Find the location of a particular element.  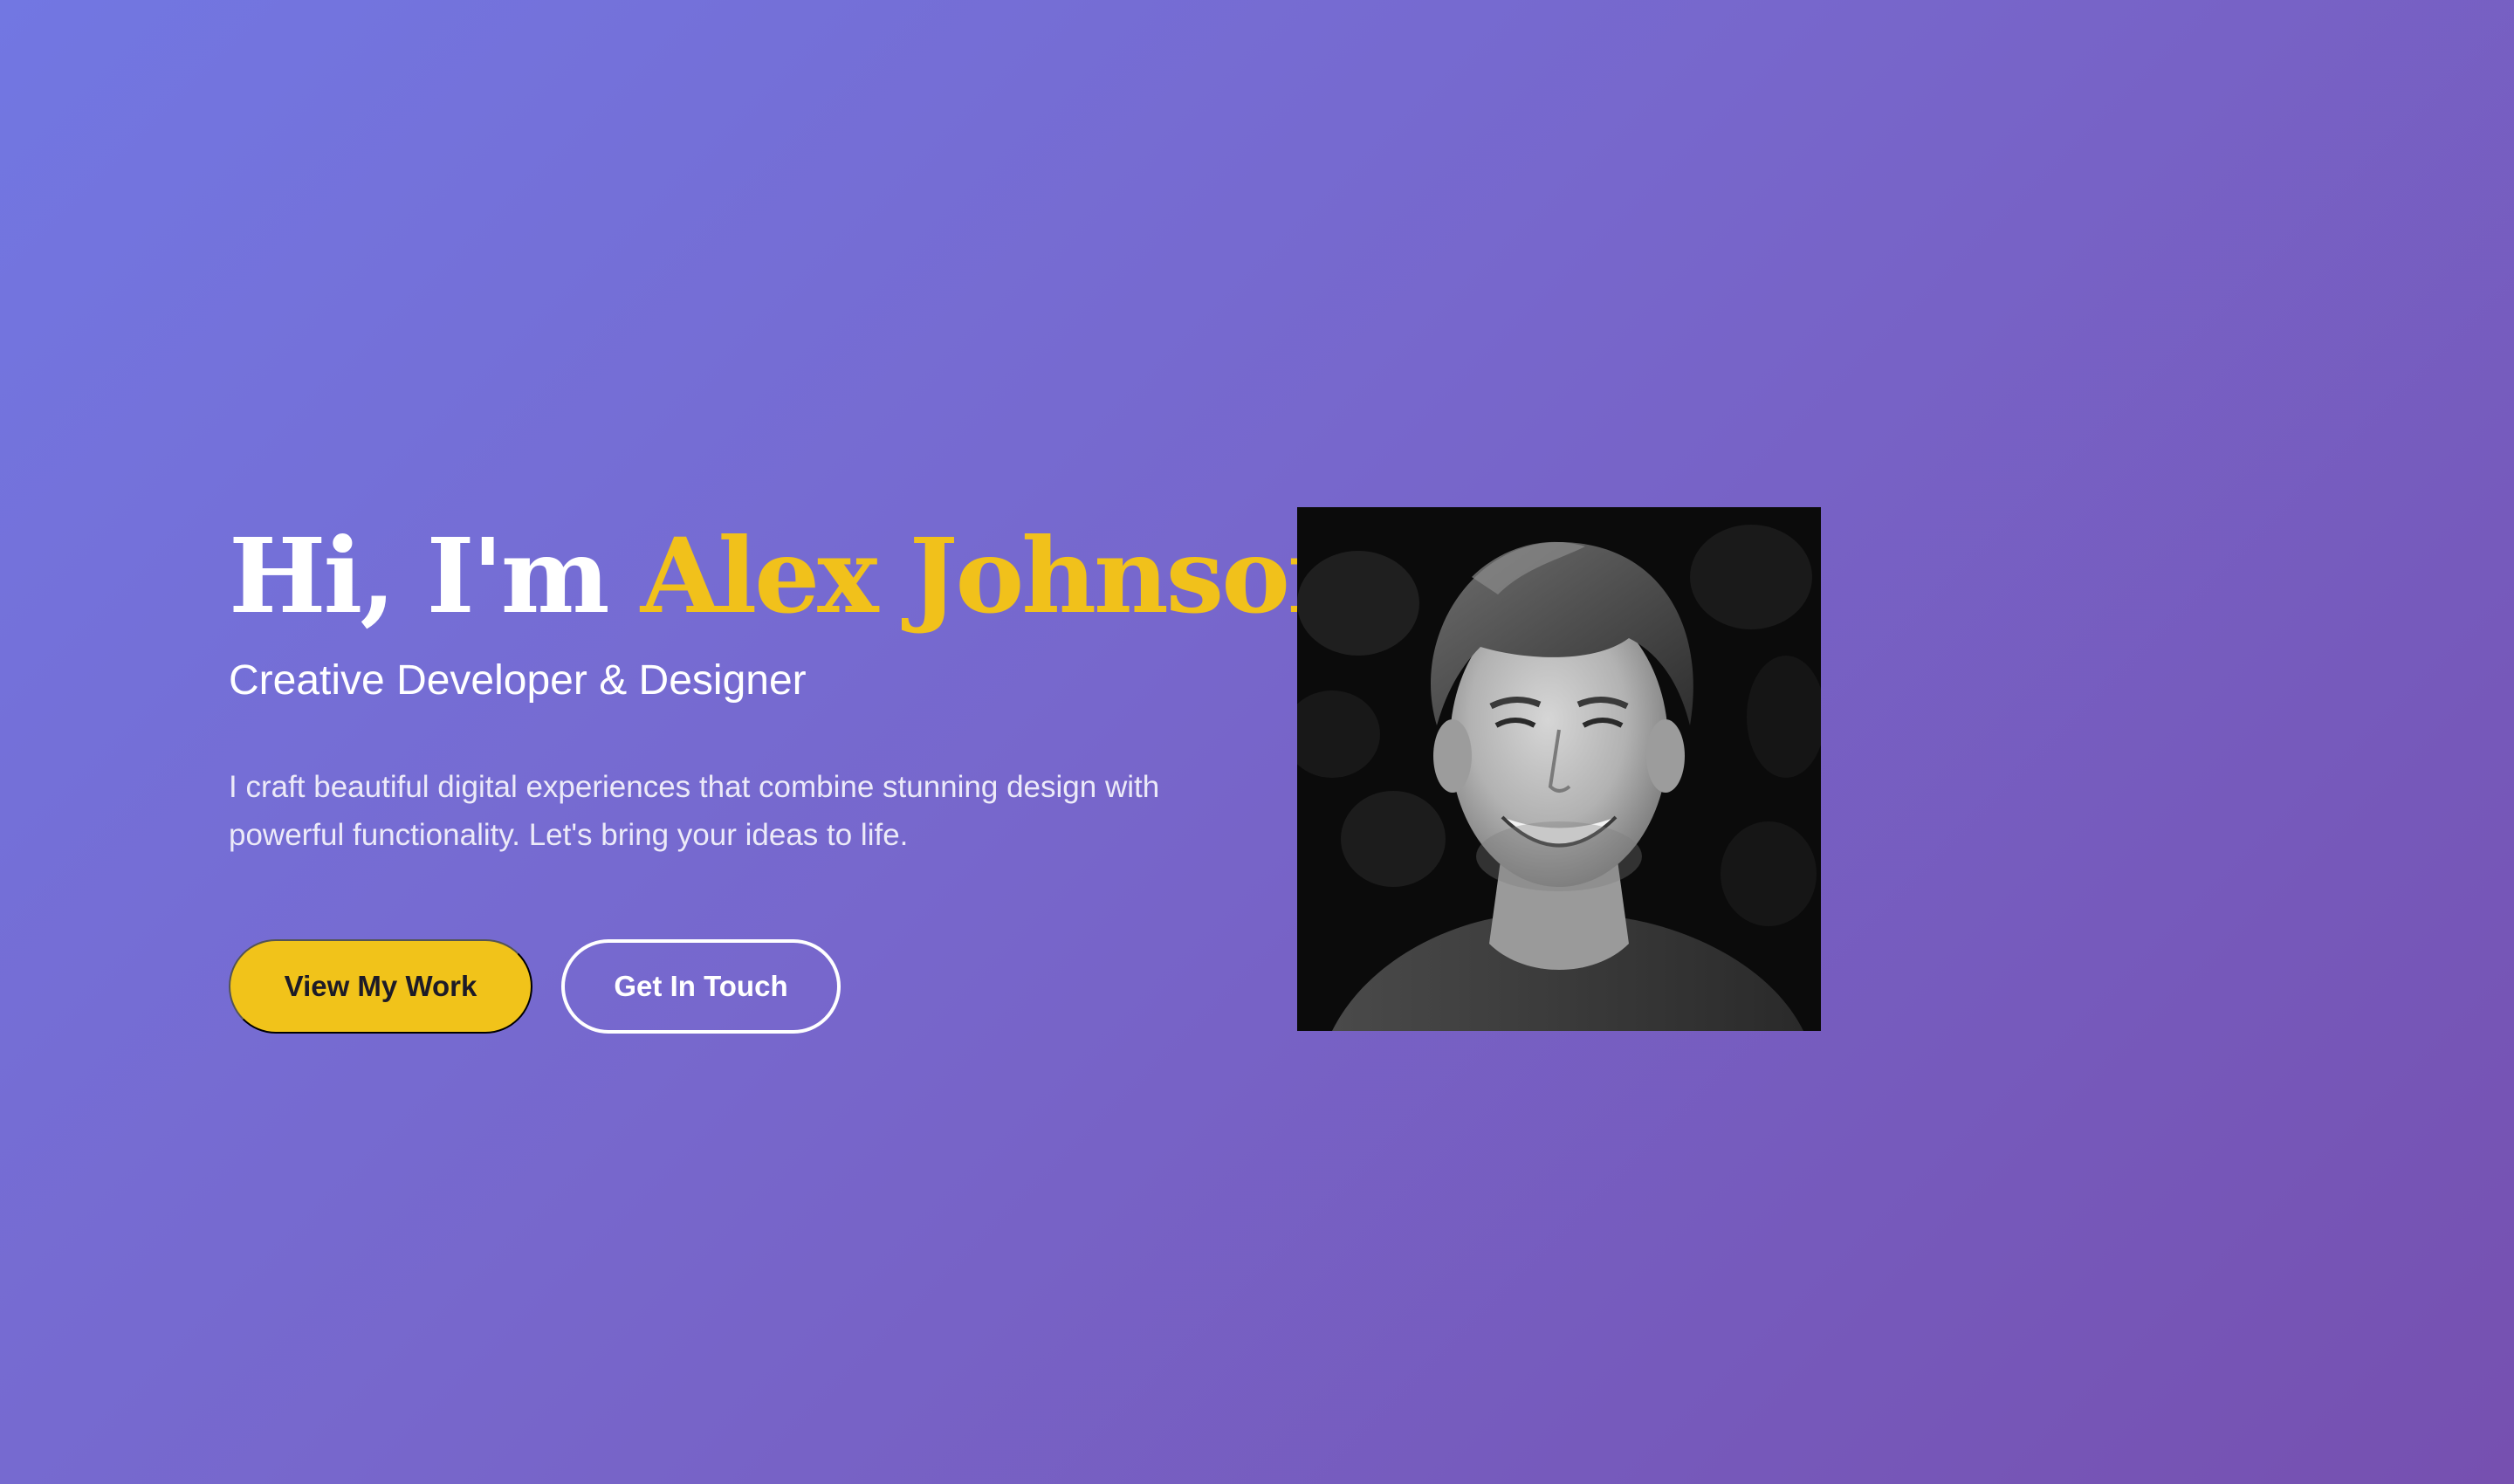

greeting-text: Hi, I'm is located at coordinates (419, 575).